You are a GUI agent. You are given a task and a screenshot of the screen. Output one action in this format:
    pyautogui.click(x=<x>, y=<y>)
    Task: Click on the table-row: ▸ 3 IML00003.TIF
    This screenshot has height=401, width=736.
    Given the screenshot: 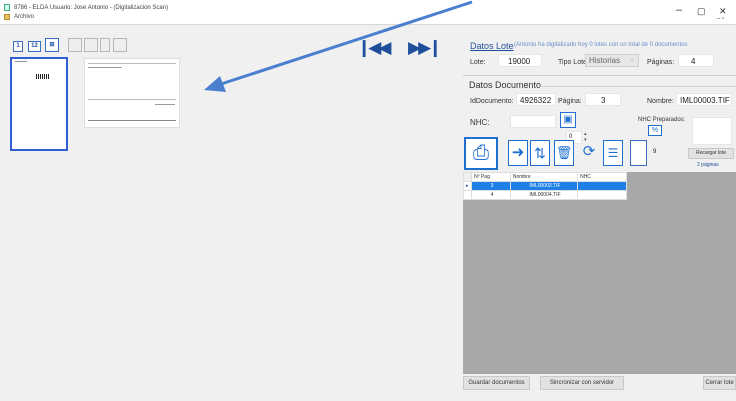 What is the action you would take?
    pyautogui.click(x=544, y=186)
    